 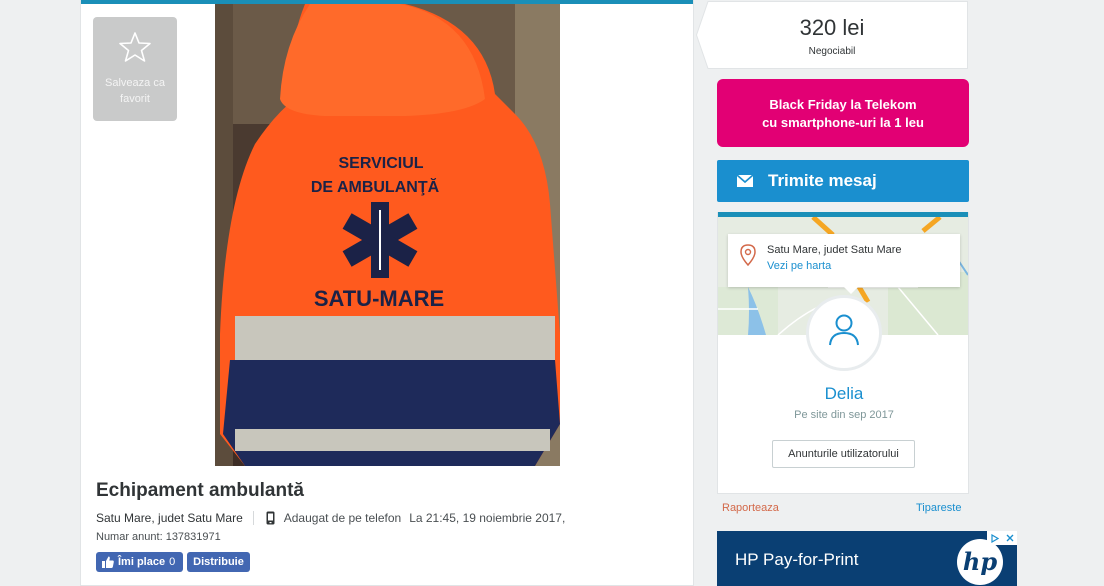 What do you see at coordinates (797, 559) in the screenshot?
I see `hp-ad-text: HP Pay-for-Print` at bounding box center [797, 559].